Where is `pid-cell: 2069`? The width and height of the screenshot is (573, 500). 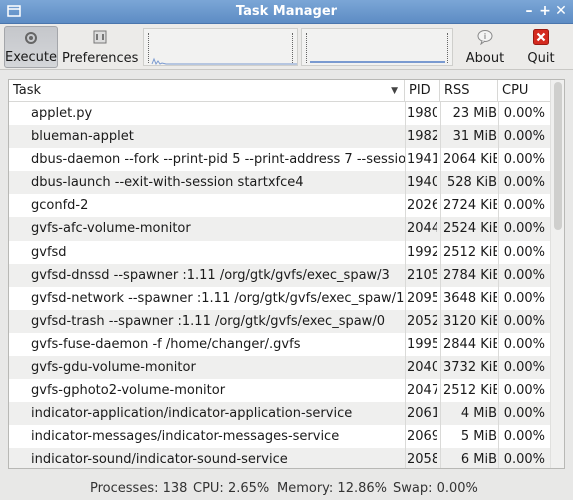 pid-cell: 2069 is located at coordinates (422, 437).